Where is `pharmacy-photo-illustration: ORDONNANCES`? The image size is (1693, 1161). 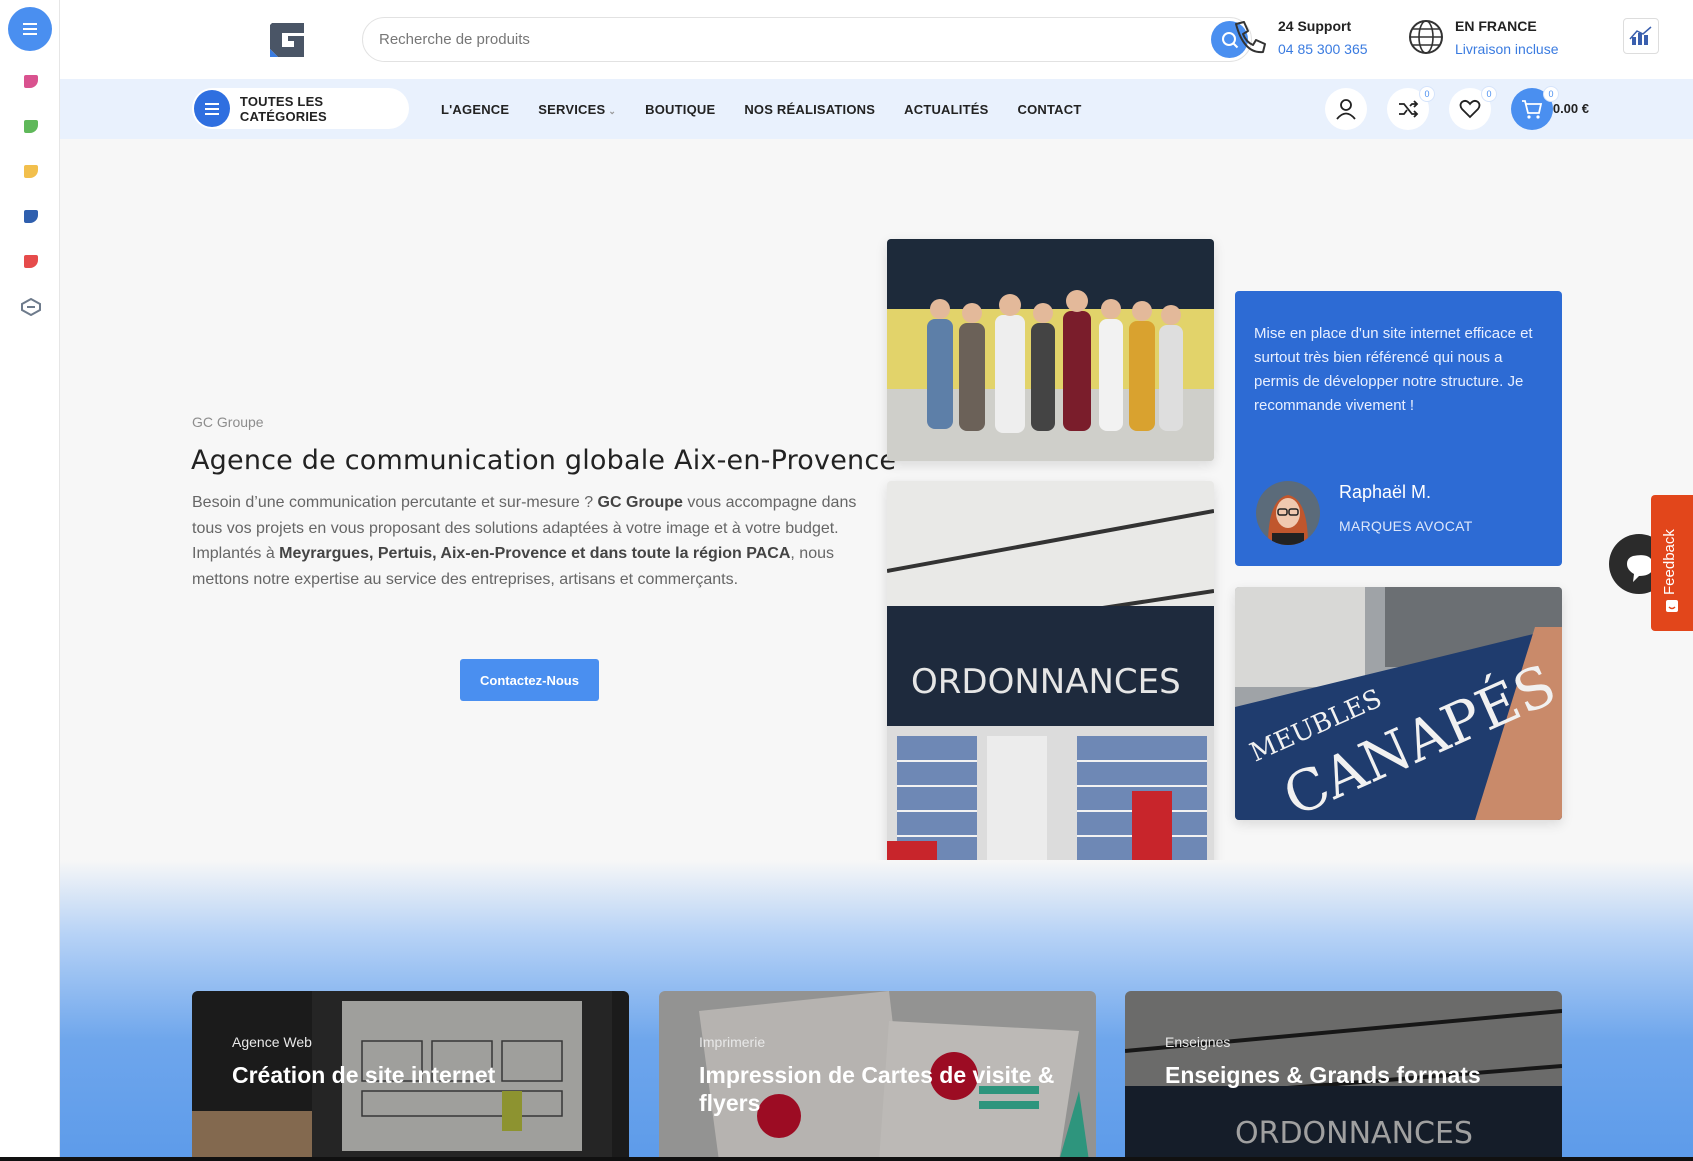
pharmacy-photo-illustration: ORDONNANCES is located at coordinates (1050, 691).